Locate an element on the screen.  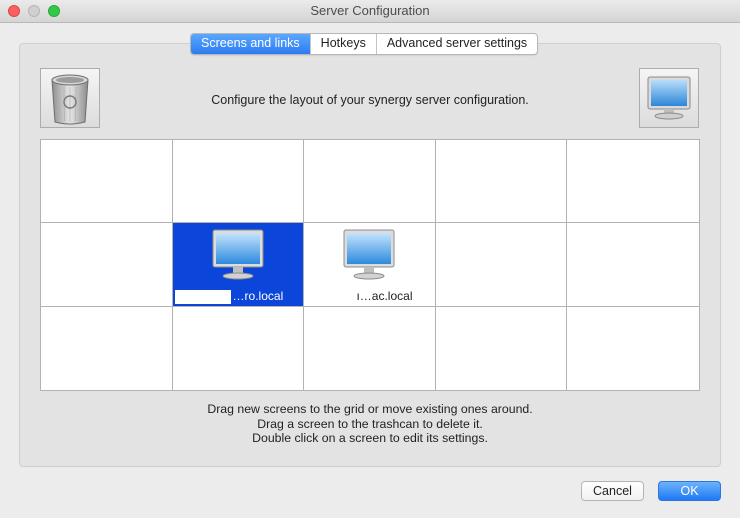
title-bar: Server Configuration is located at coordinates (370, 11).